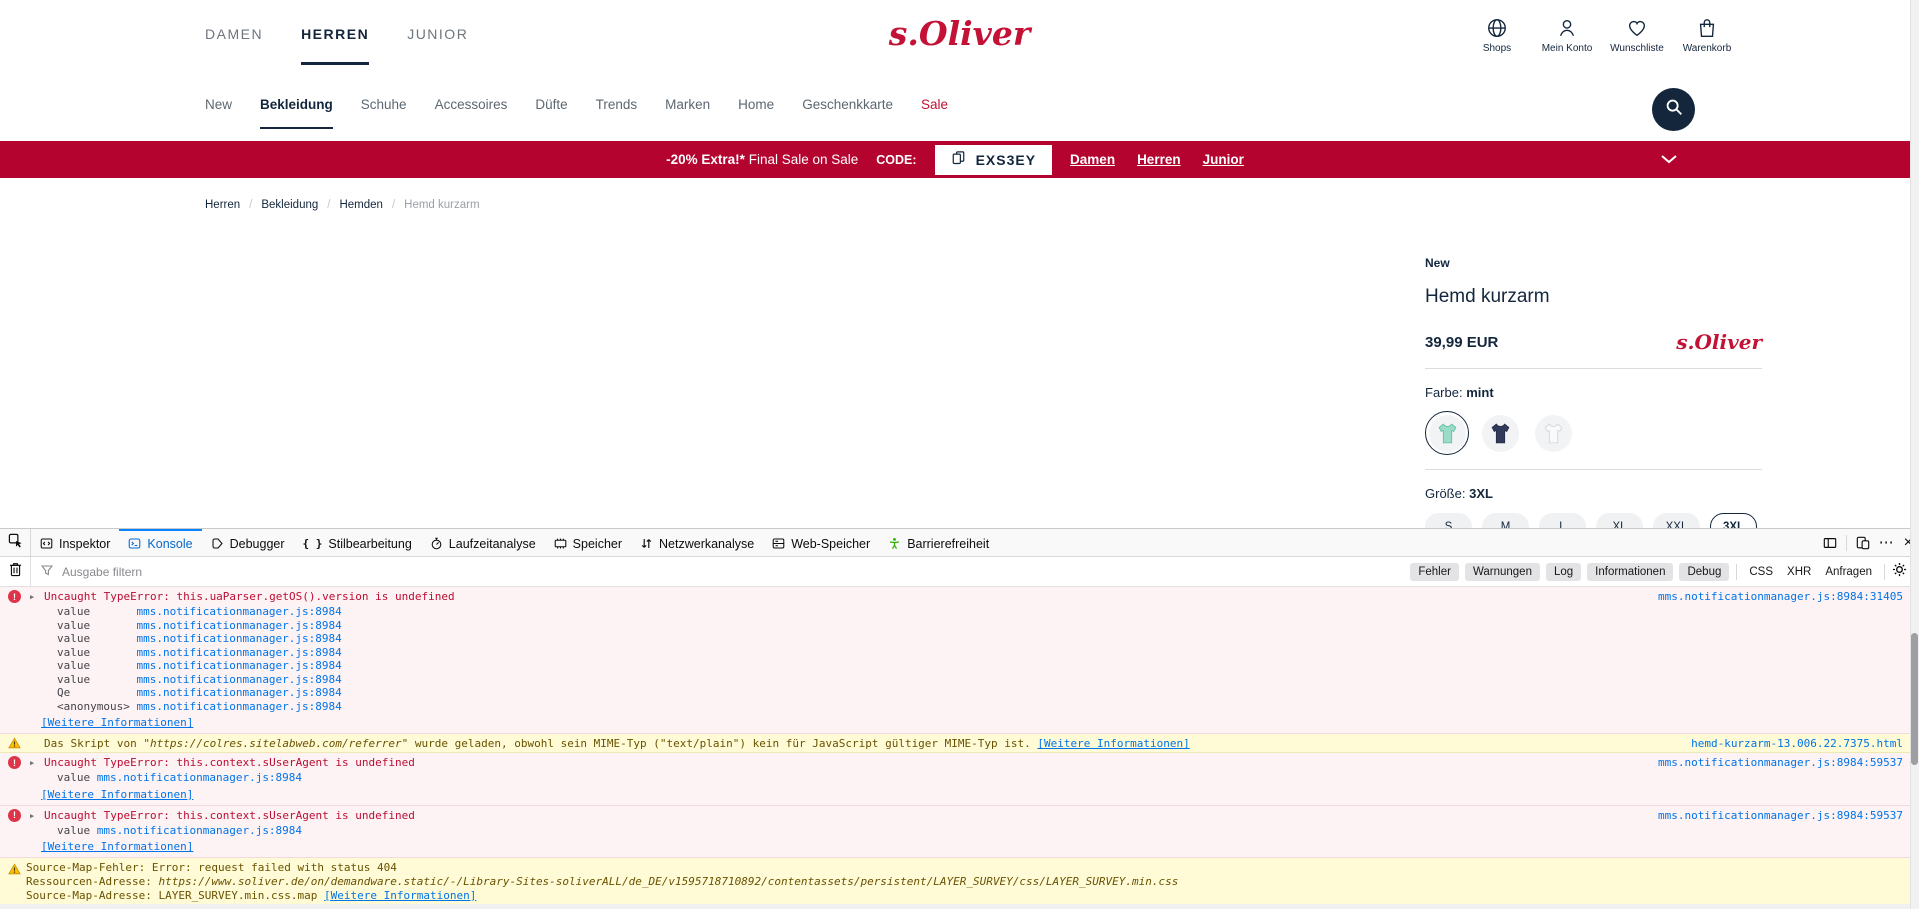  I want to click on gender-tab-herren: HERREN, so click(335, 45).